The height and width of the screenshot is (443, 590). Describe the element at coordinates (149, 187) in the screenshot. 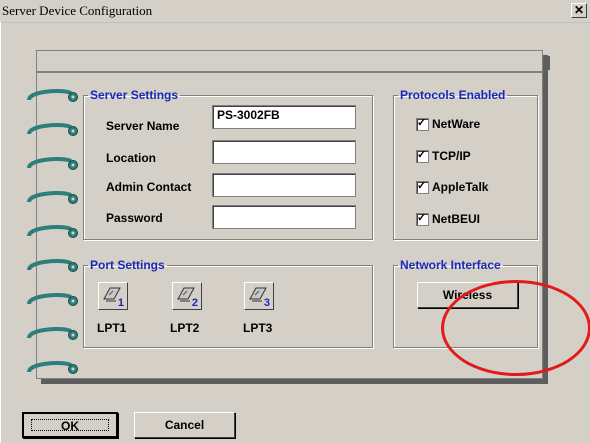

I see `admin-contact-label: Admin Contact` at that location.